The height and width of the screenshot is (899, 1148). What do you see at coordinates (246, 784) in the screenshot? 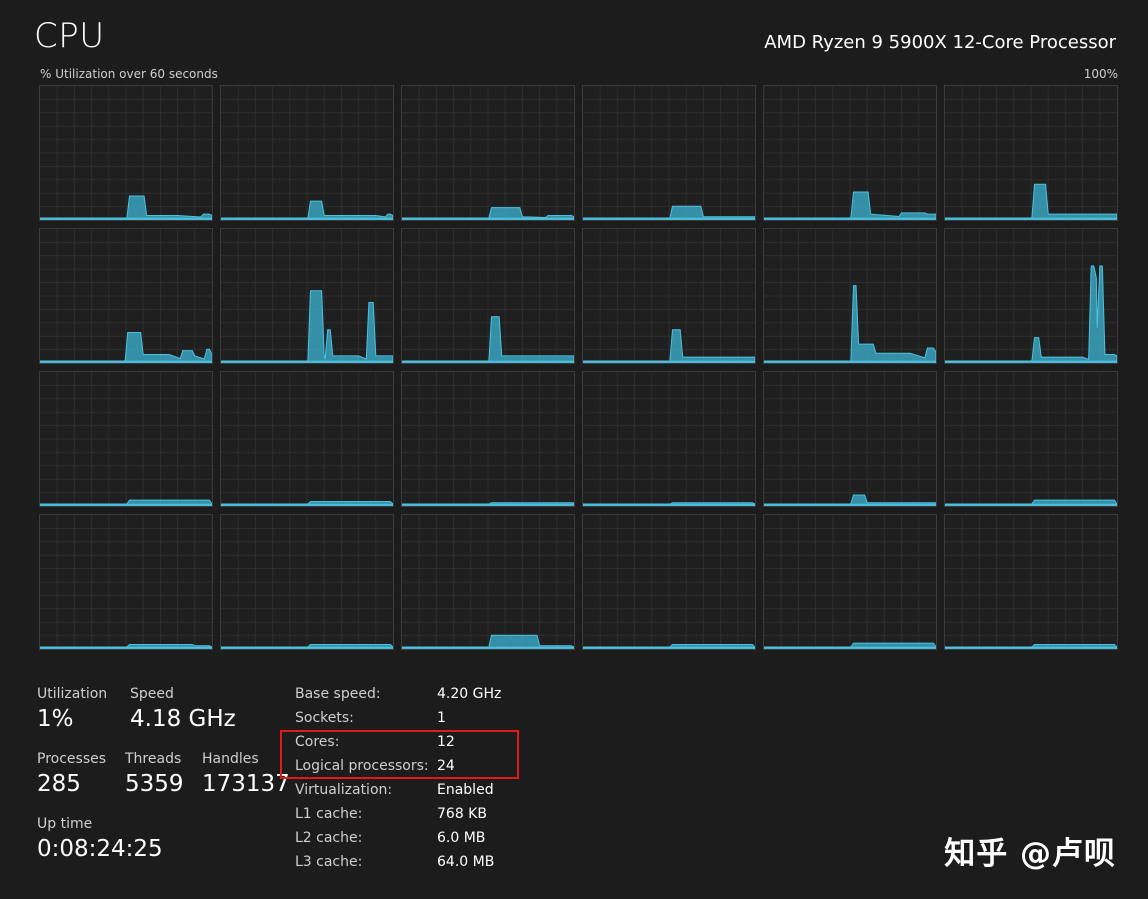
I see `handles-value: 173137` at bounding box center [246, 784].